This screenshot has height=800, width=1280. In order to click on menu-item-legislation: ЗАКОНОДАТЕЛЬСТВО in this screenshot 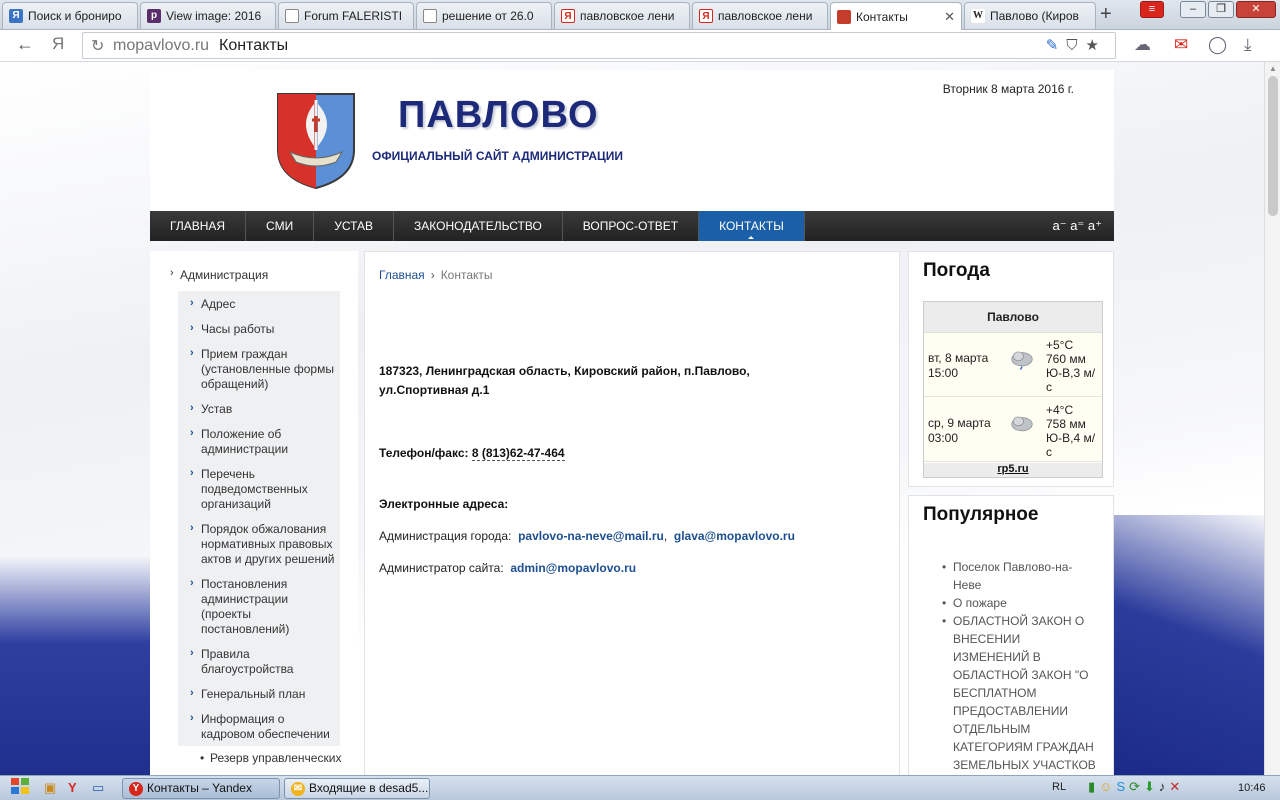, I will do `click(478, 226)`.